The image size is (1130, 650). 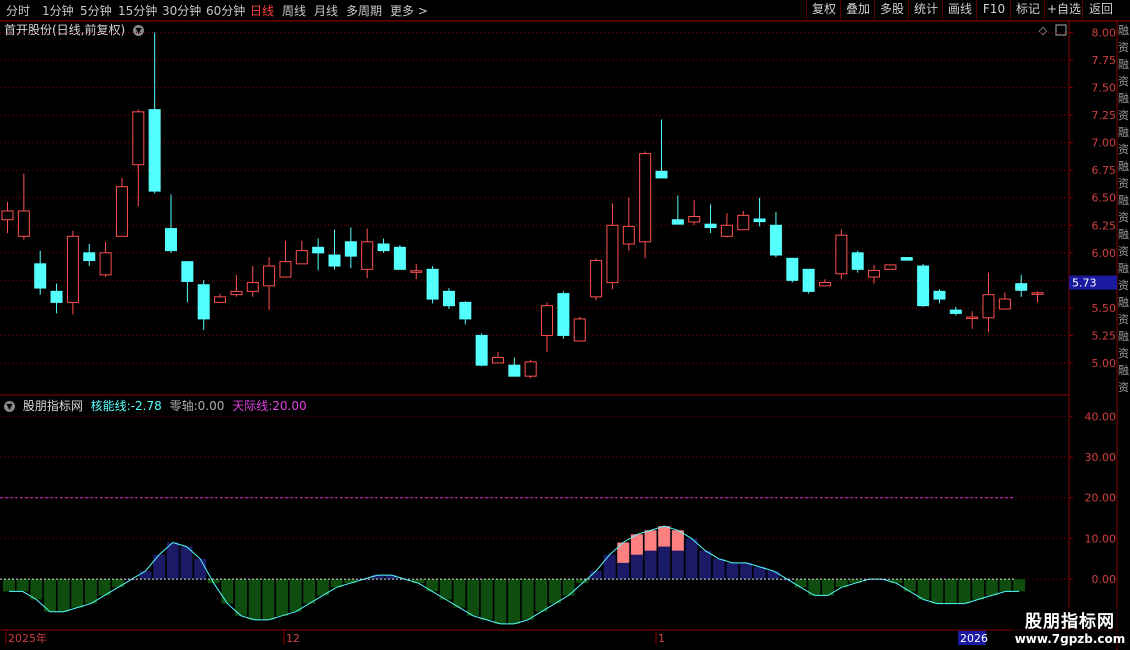 What do you see at coordinates (27, 638) in the screenshot?
I see `time-label: 2025年` at bounding box center [27, 638].